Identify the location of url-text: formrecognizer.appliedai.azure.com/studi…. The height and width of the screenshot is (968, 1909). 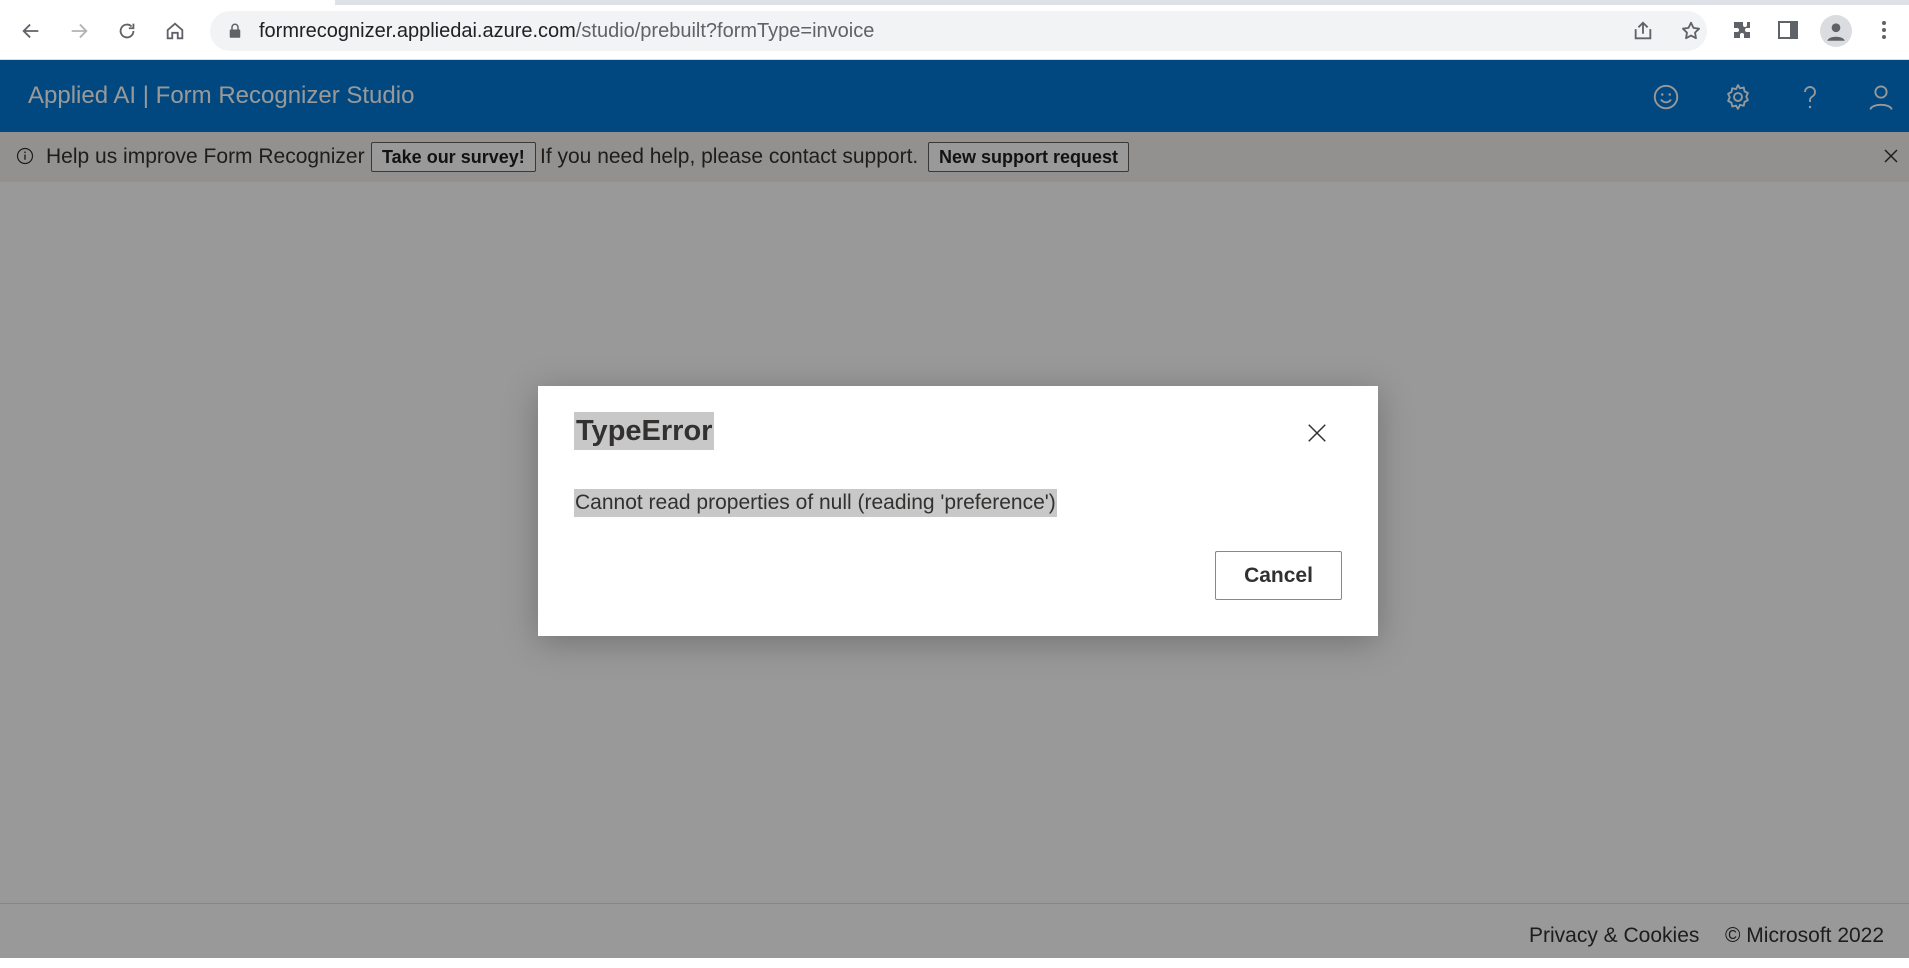
(566, 31).